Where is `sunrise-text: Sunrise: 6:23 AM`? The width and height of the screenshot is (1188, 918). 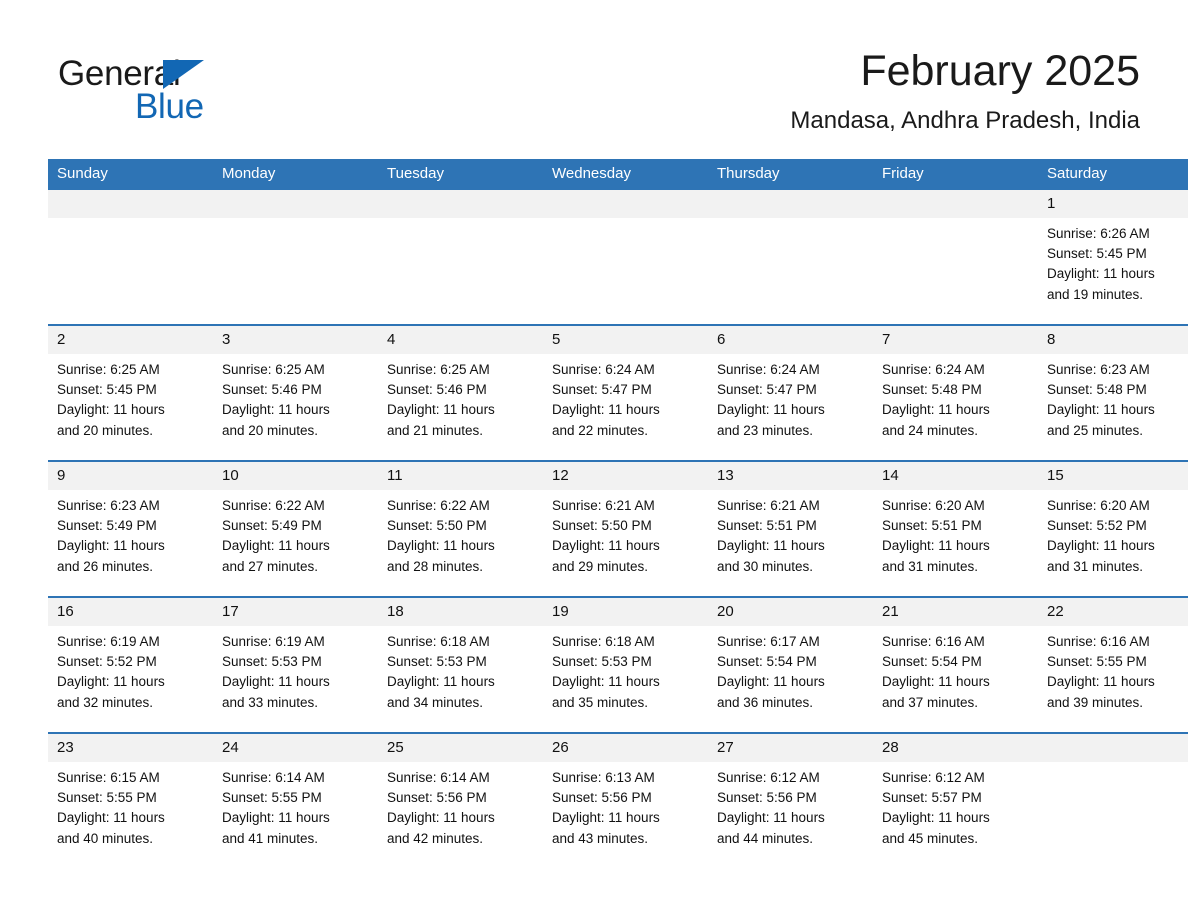 sunrise-text: Sunrise: 6:23 AM is located at coordinates (1098, 369).